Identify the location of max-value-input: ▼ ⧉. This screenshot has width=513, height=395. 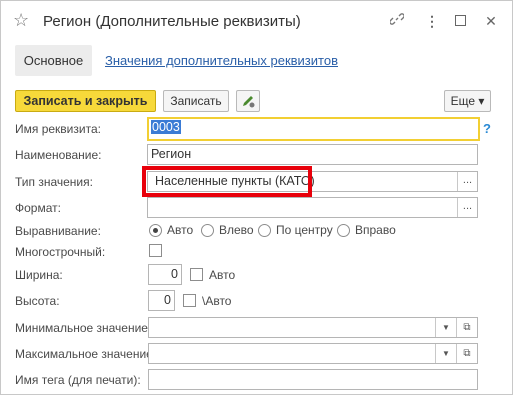
(313, 353).